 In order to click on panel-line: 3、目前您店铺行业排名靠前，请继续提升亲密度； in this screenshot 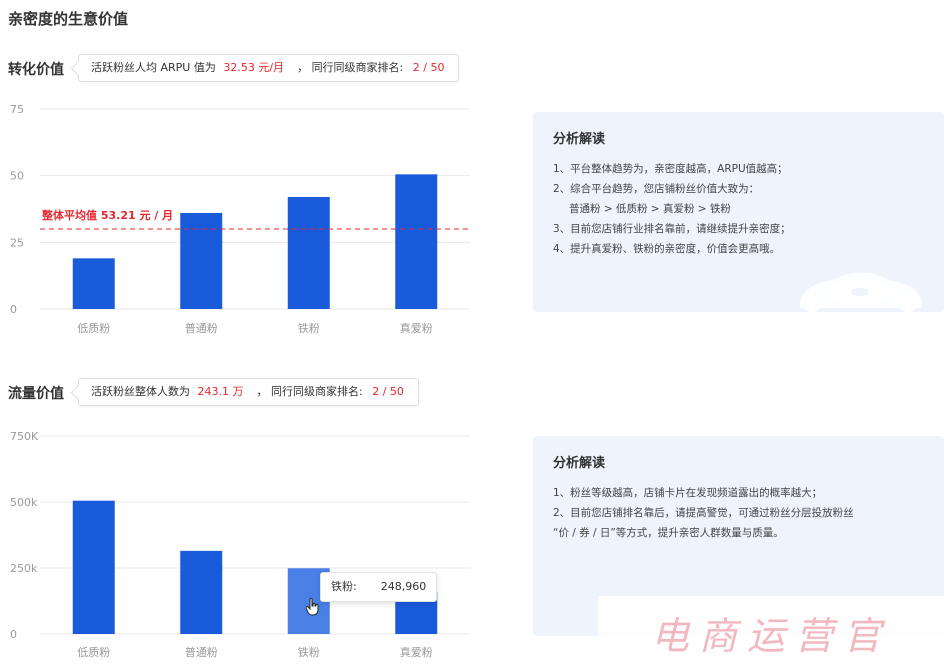, I will do `click(672, 229)`.